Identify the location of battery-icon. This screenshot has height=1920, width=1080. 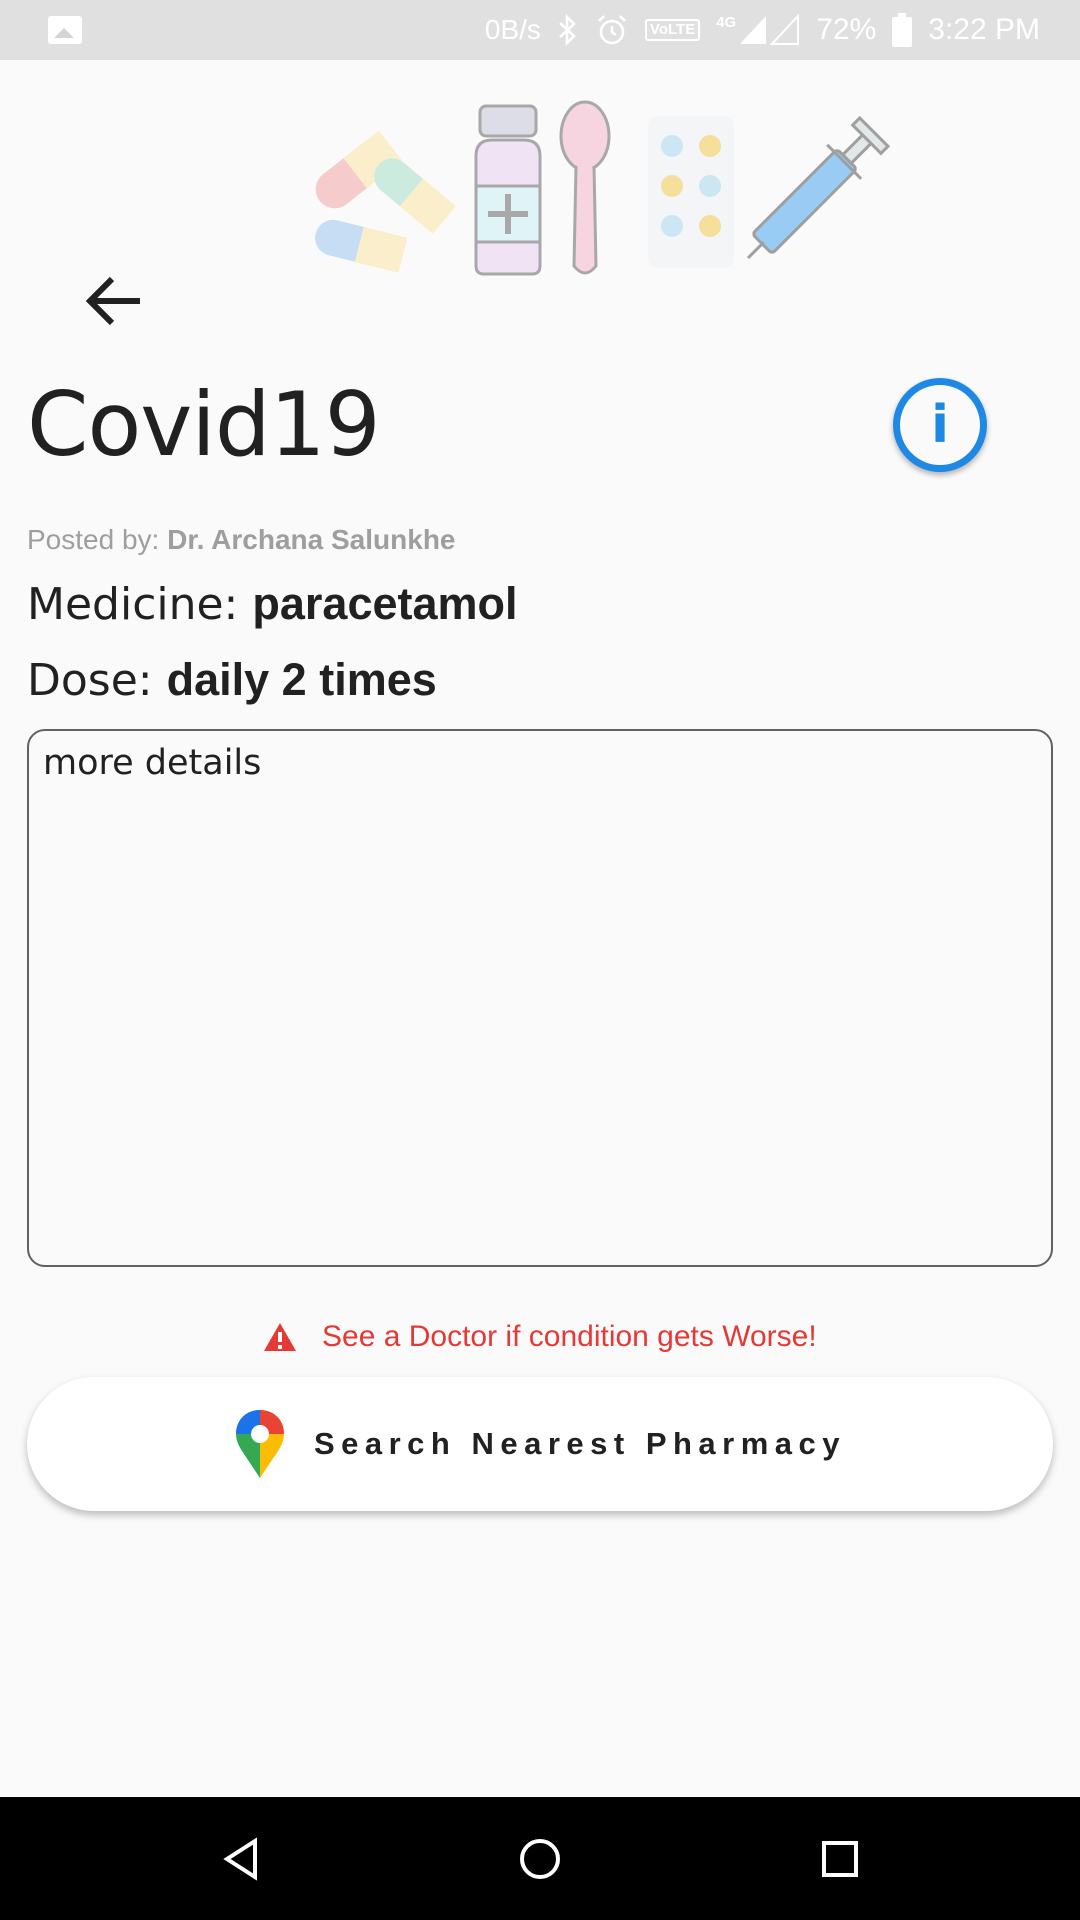
(902, 30).